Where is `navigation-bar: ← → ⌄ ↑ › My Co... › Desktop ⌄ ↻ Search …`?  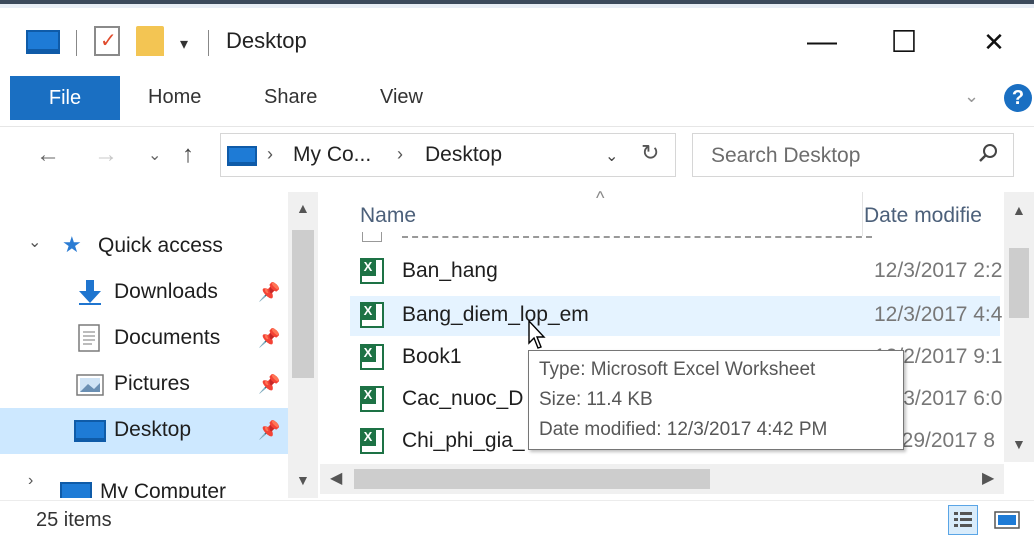 navigation-bar: ← → ⌄ ↑ › My Co... › Desktop ⌄ ↻ Search … is located at coordinates (517, 154).